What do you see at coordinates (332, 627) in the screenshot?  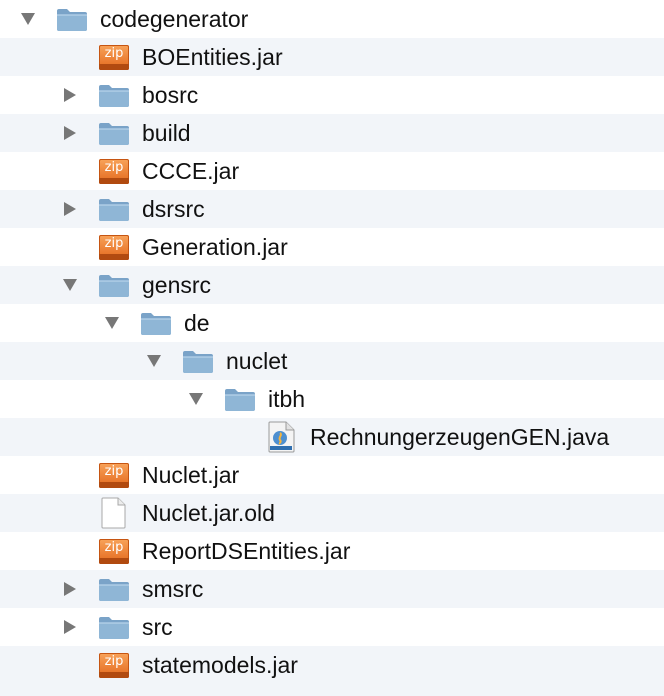 I see `tree-row: src` at bounding box center [332, 627].